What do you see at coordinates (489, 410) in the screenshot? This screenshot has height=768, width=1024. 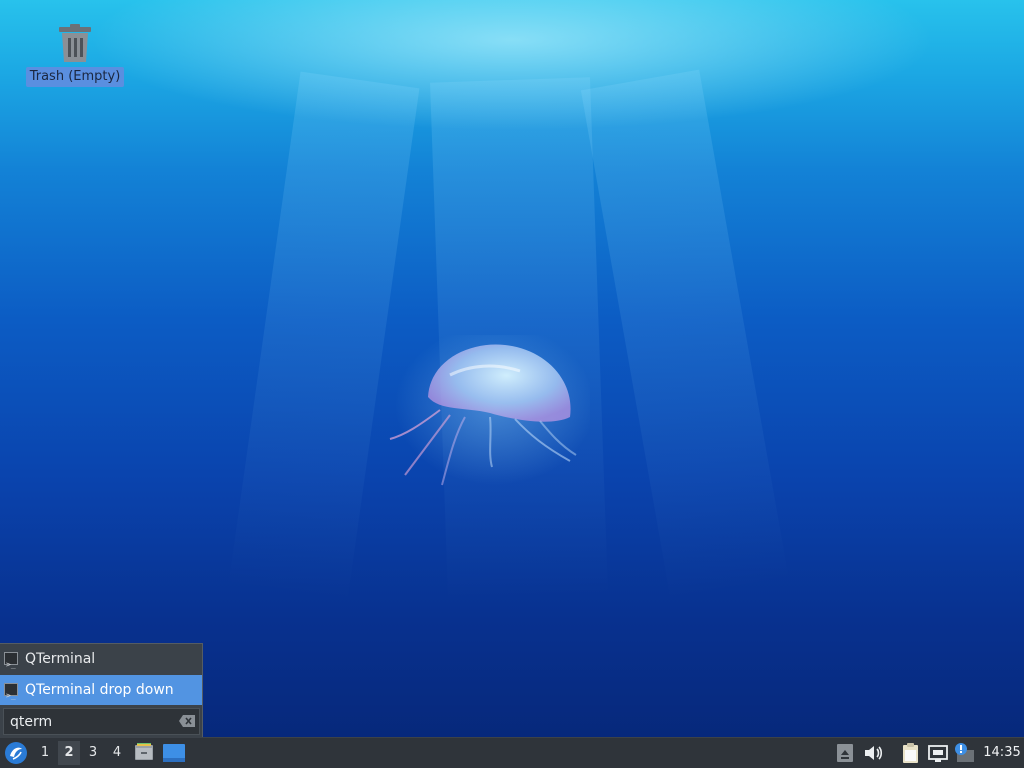 I see `jellyfish-wallpaper` at bounding box center [489, 410].